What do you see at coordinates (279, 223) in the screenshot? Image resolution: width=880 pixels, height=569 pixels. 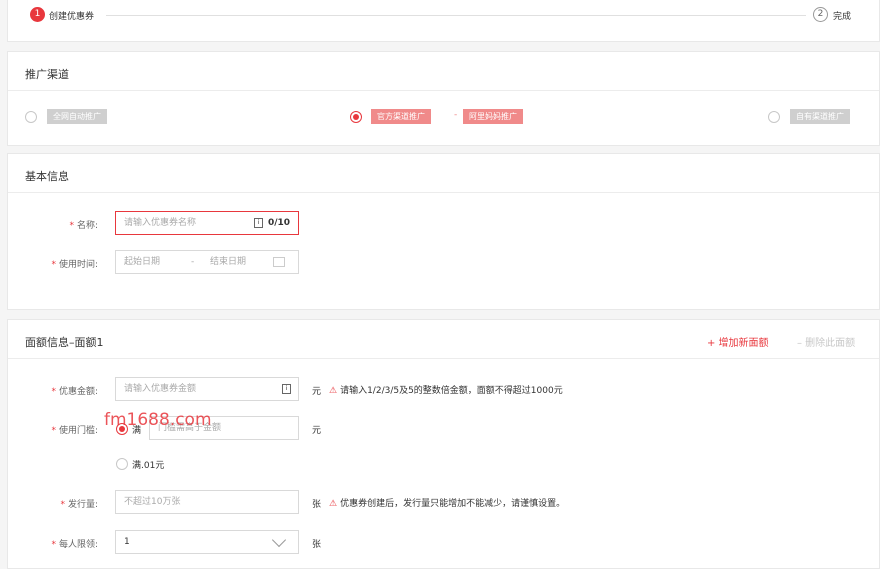 I see `name-char-counter: 0/10` at bounding box center [279, 223].